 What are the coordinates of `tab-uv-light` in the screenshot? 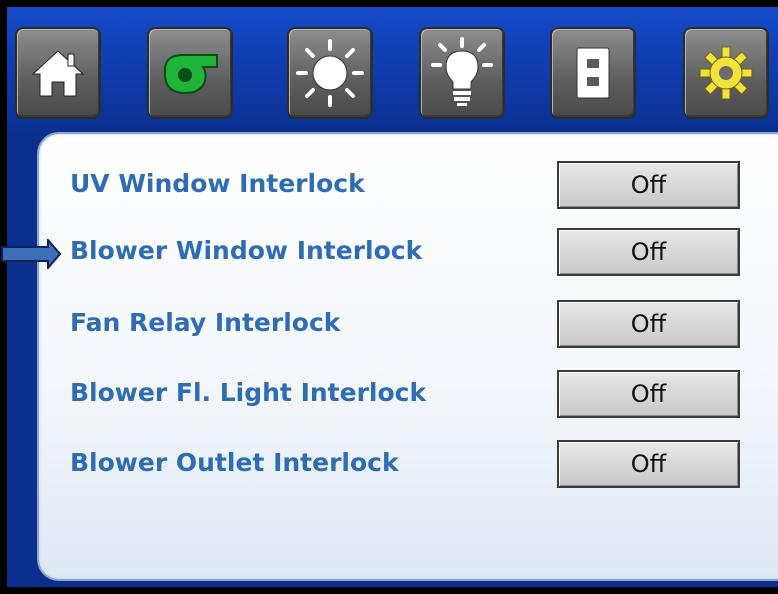 It's located at (330, 73).